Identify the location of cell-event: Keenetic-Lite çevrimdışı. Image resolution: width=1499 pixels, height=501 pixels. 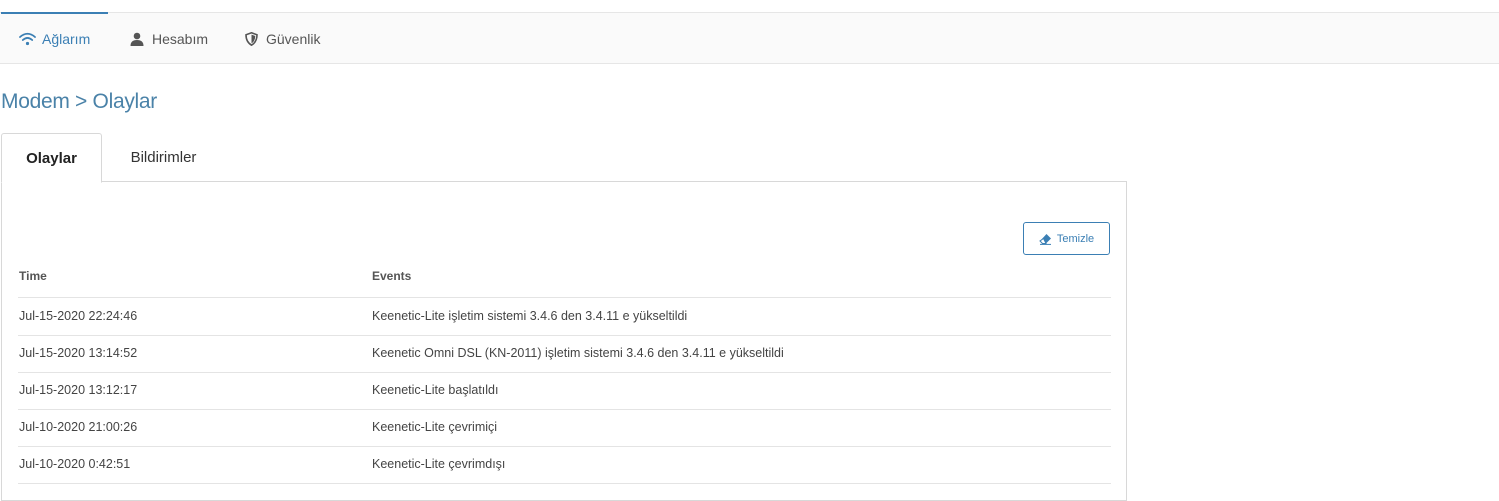
(439, 464).